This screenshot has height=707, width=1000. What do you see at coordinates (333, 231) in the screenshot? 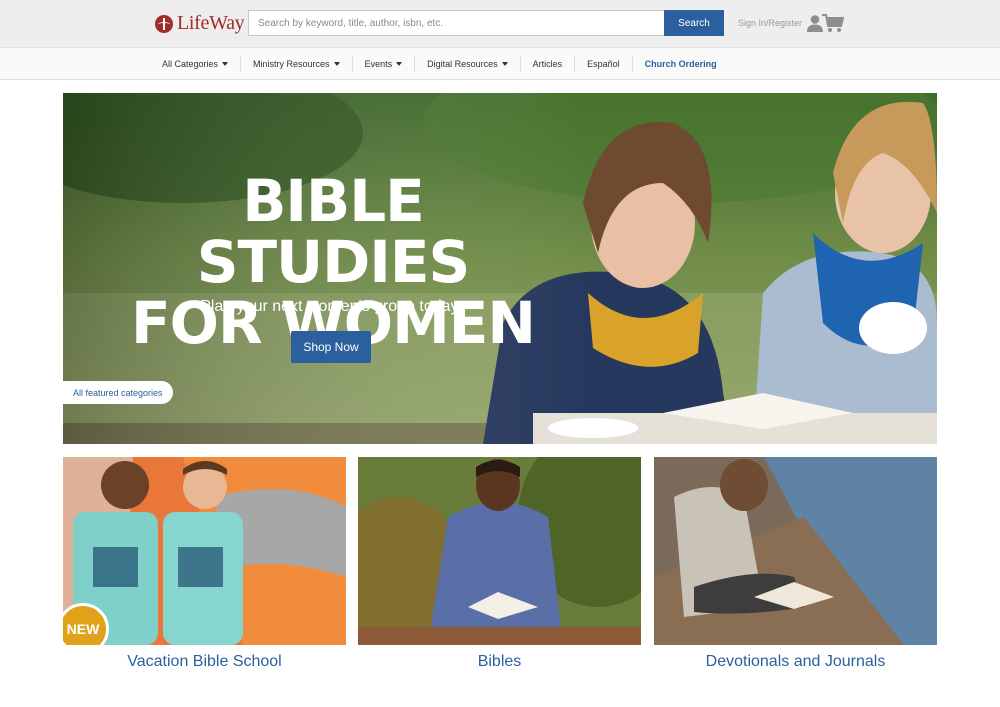
I see `hero-title-line1: BIBLE STUDIES` at bounding box center [333, 231].